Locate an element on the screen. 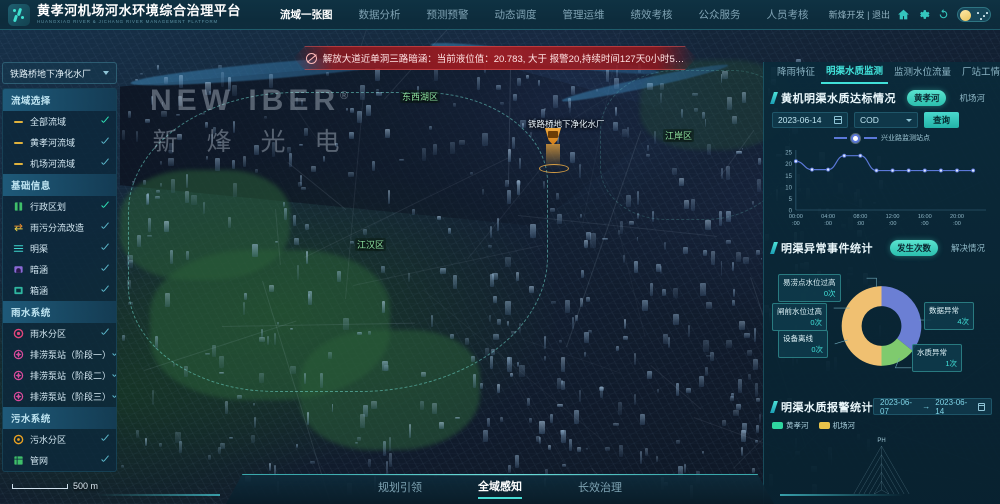  river-tab-1: 机场河 is located at coordinates (972, 98).